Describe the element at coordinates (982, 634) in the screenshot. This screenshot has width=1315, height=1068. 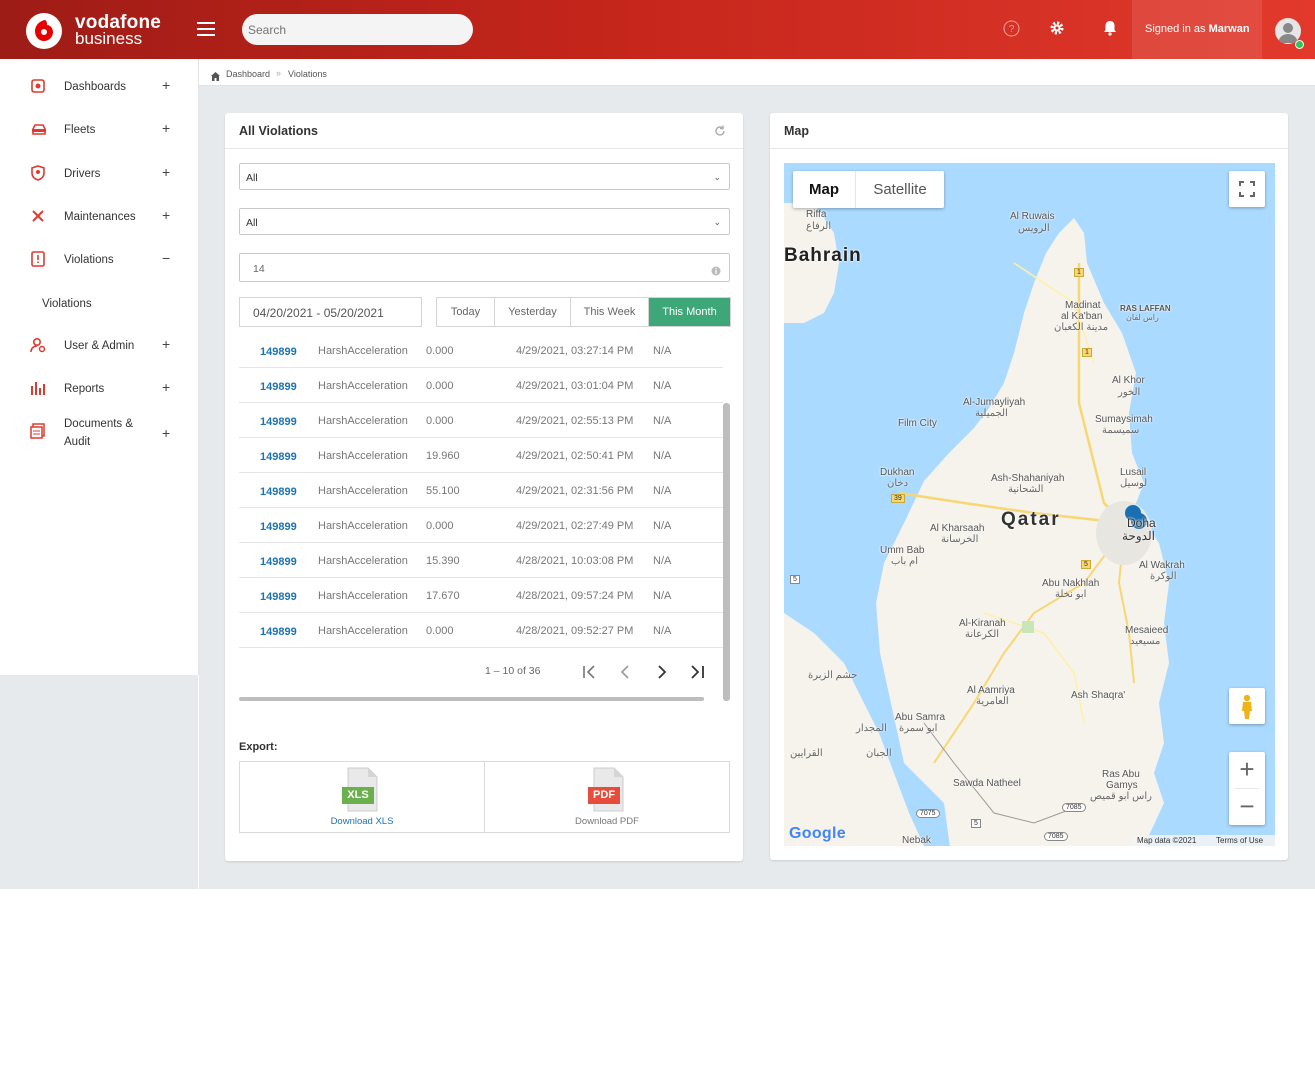
I see `map-label: الكرعانة` at that location.